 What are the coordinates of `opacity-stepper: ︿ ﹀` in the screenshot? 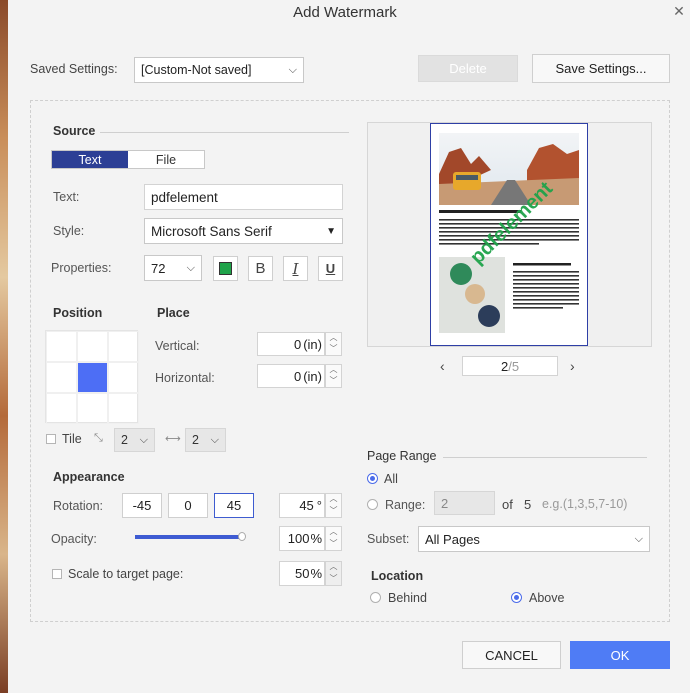 It's located at (333, 538).